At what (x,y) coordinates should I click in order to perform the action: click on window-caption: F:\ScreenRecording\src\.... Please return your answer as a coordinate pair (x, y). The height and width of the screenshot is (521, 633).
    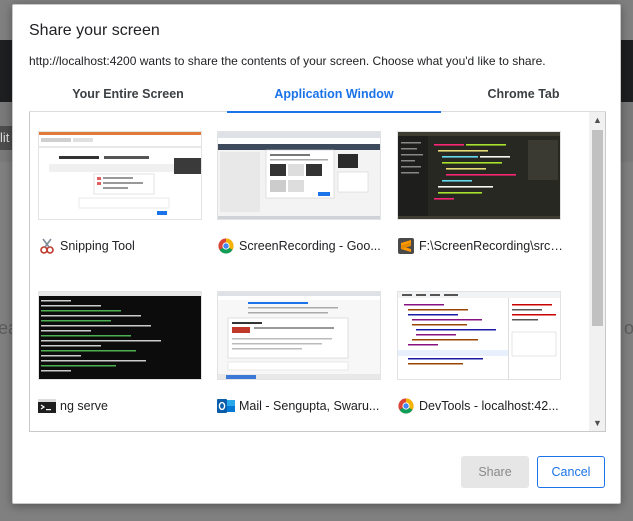
    Looking at the image, I should click on (480, 246).